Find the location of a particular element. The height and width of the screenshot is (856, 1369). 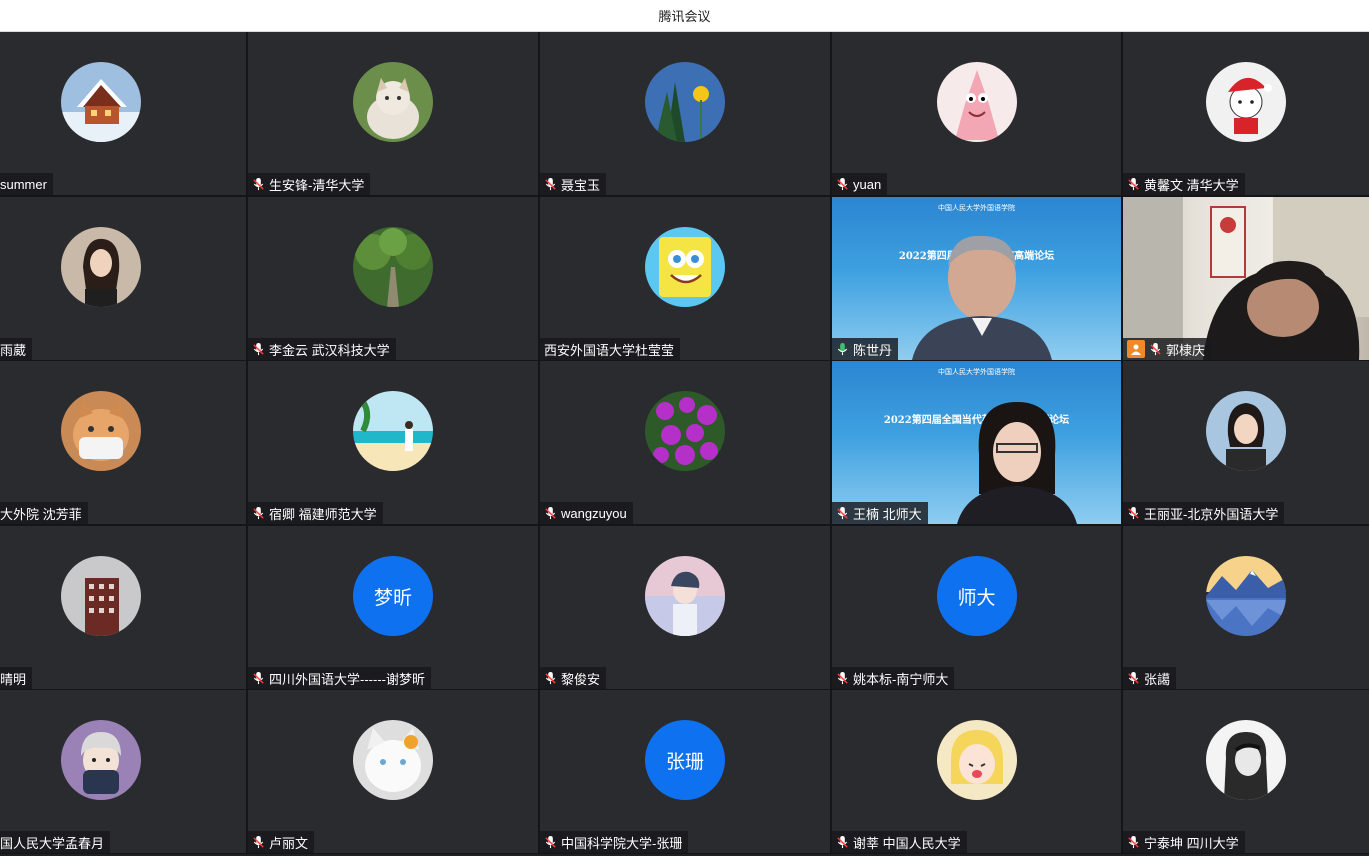

participant-name-label: 西安外国语大学杜莹莹 is located at coordinates (610, 349).